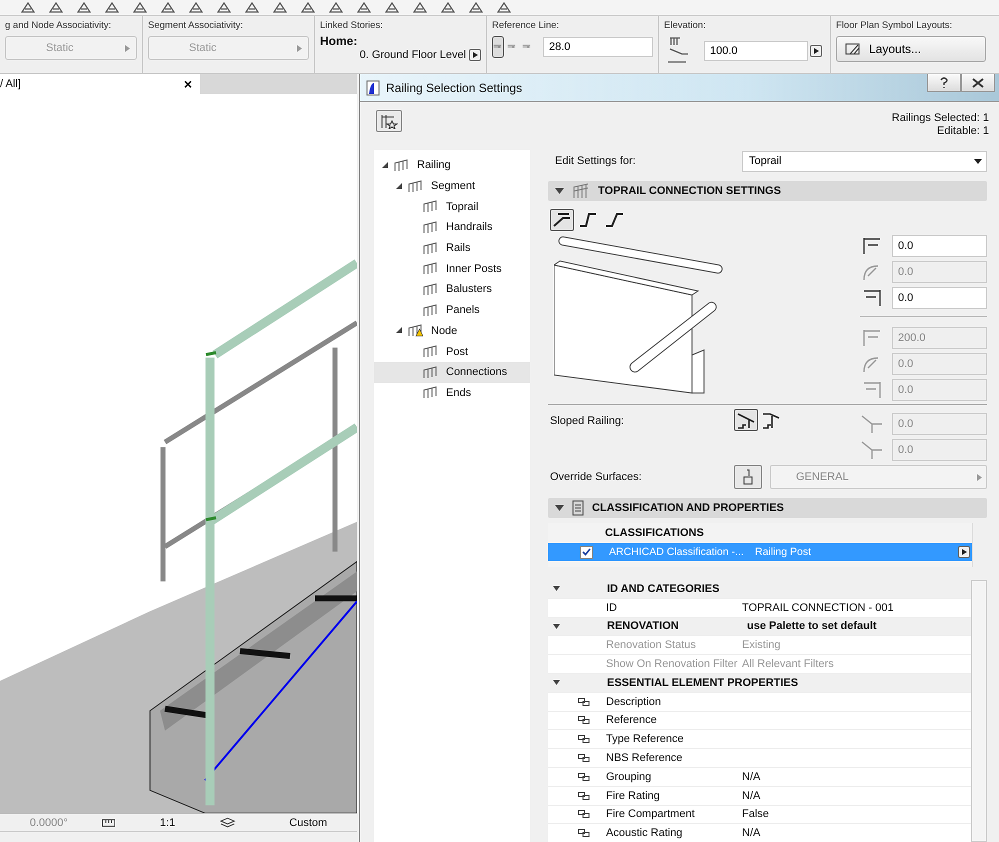  Describe the element at coordinates (963, 131) in the screenshot. I see `selection-count: Editable: 1` at that location.